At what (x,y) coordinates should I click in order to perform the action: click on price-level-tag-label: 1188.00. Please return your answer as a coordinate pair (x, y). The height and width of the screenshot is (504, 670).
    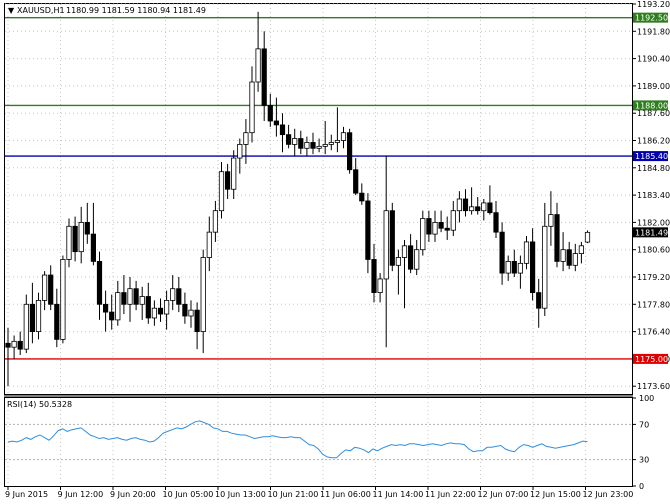
    Looking at the image, I should click on (651, 105).